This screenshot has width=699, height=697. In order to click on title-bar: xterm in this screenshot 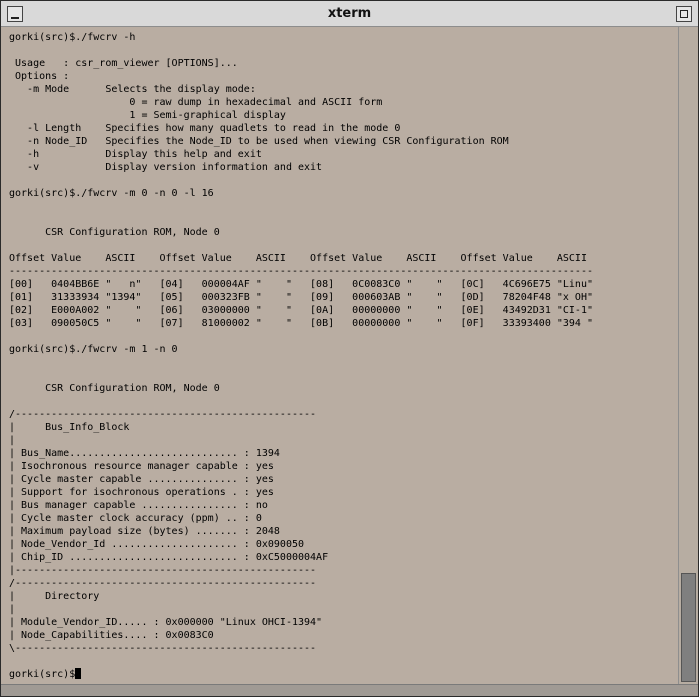, I will do `click(349, 14)`.